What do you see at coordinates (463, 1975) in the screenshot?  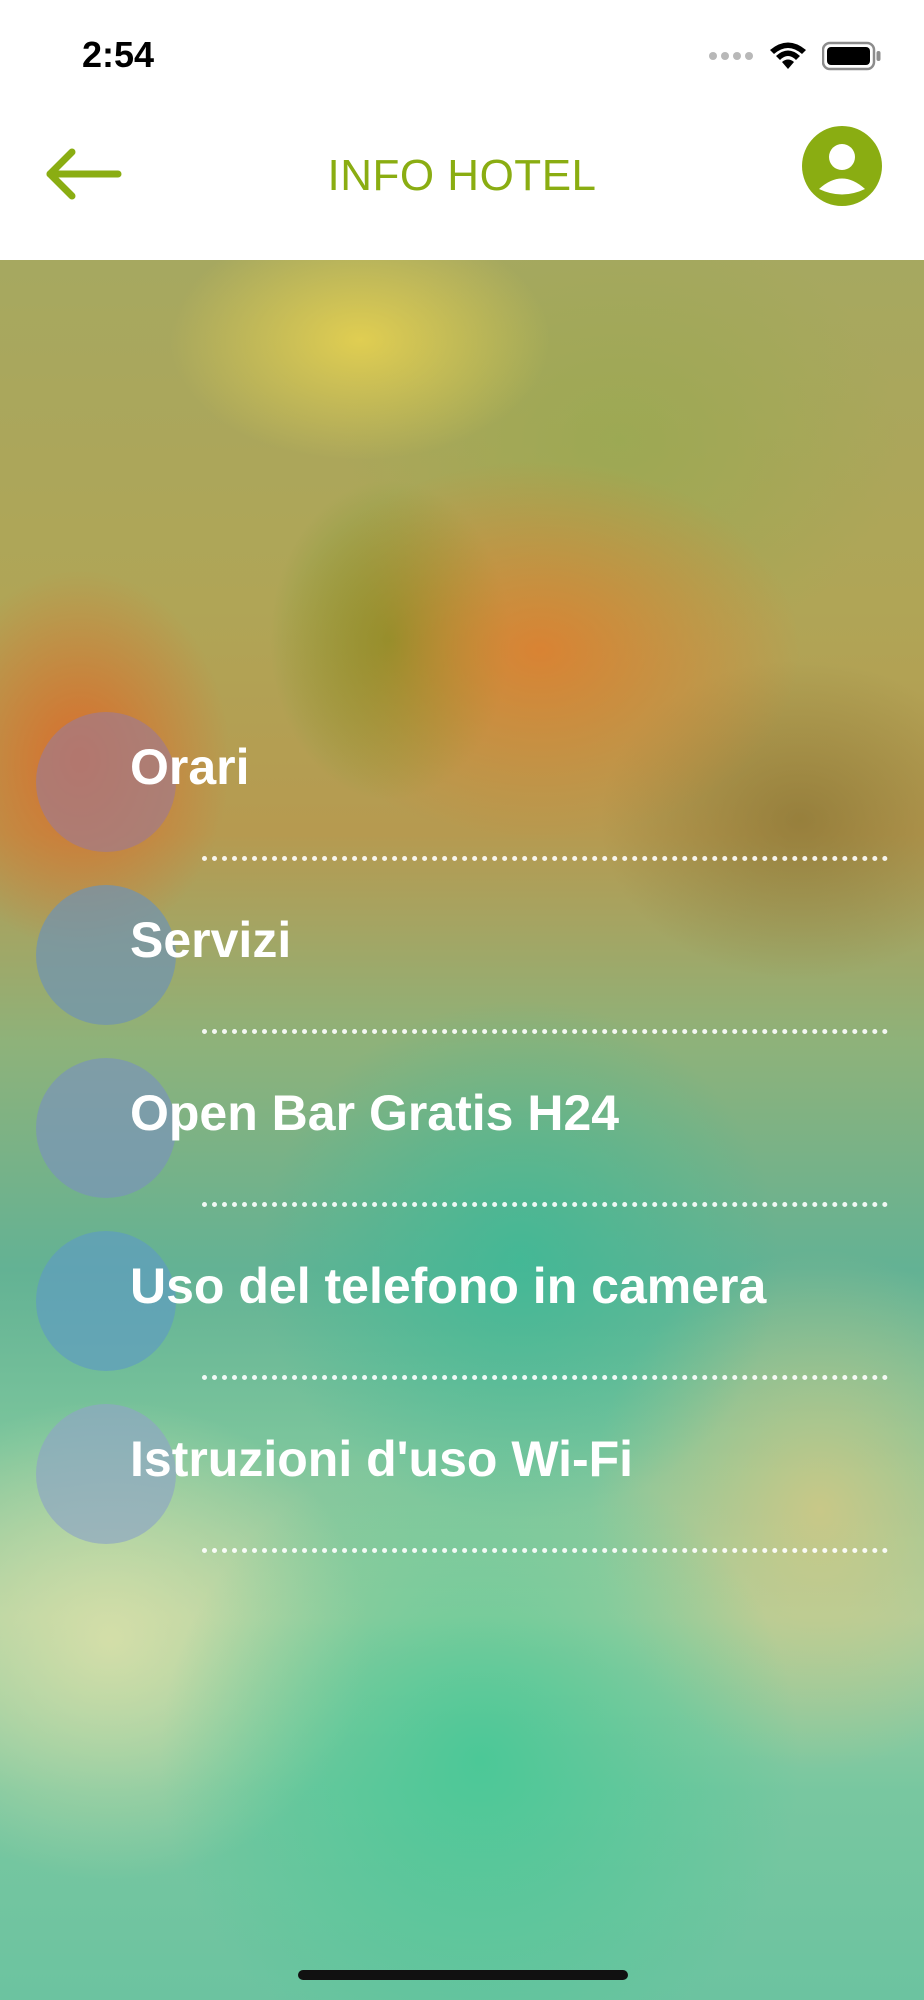 I see `home-indicator` at bounding box center [463, 1975].